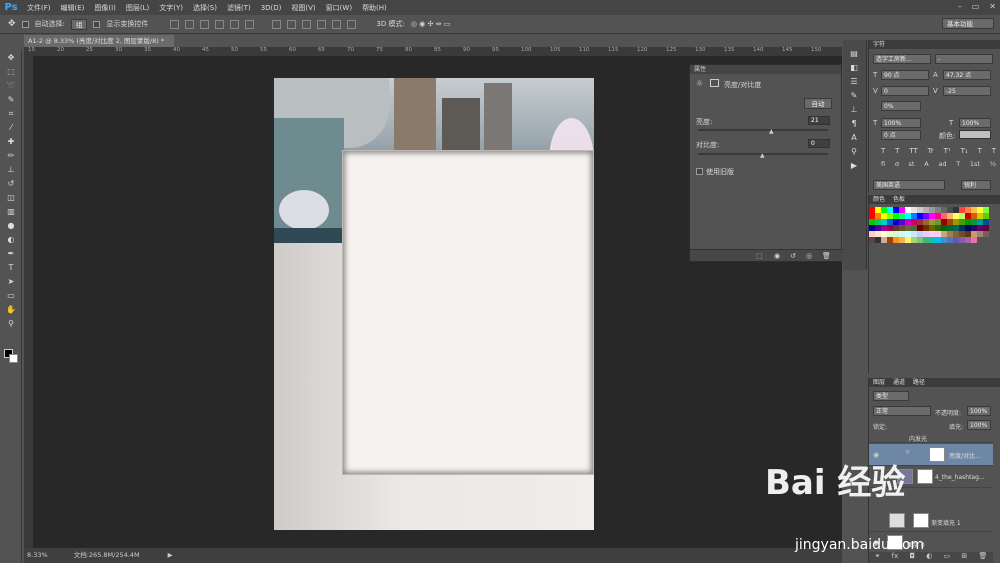 This screenshot has height=563, width=1000. I want to click on all-caps-button: TT, so click(913, 151).